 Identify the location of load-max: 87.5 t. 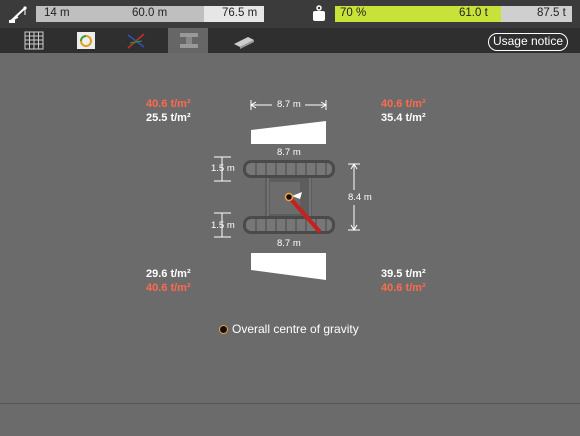
(551, 13).